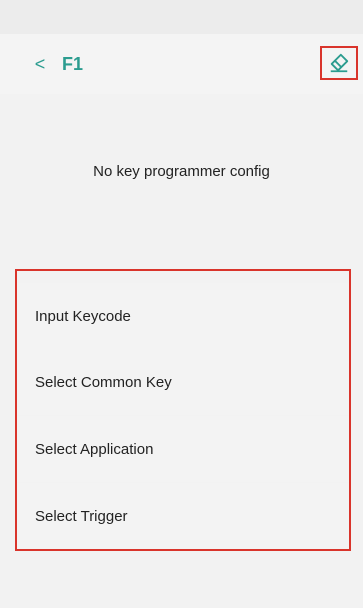  What do you see at coordinates (83, 316) in the screenshot?
I see `menu-item-label: Input Keycode` at bounding box center [83, 316].